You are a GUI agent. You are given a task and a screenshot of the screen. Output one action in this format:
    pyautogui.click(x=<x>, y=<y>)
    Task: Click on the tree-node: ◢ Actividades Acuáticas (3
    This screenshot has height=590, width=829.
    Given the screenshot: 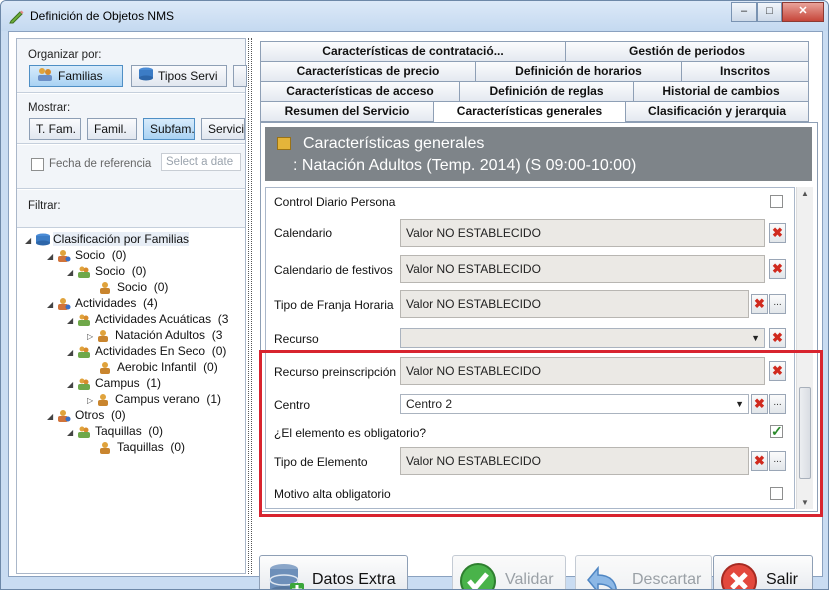 What is the action you would take?
    pyautogui.click(x=147, y=319)
    